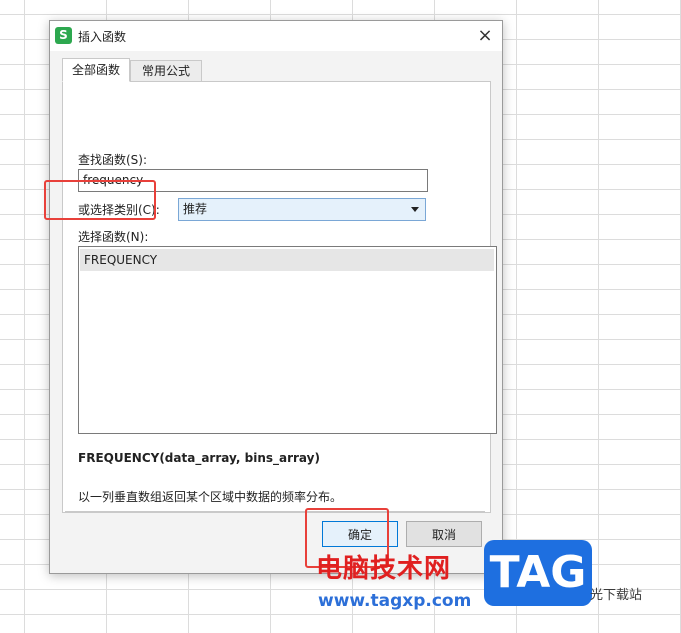 This screenshot has width=681, height=633. Describe the element at coordinates (199, 458) in the screenshot. I see `function-signature: FREQUENCY(data_array, bins_array)` at that location.